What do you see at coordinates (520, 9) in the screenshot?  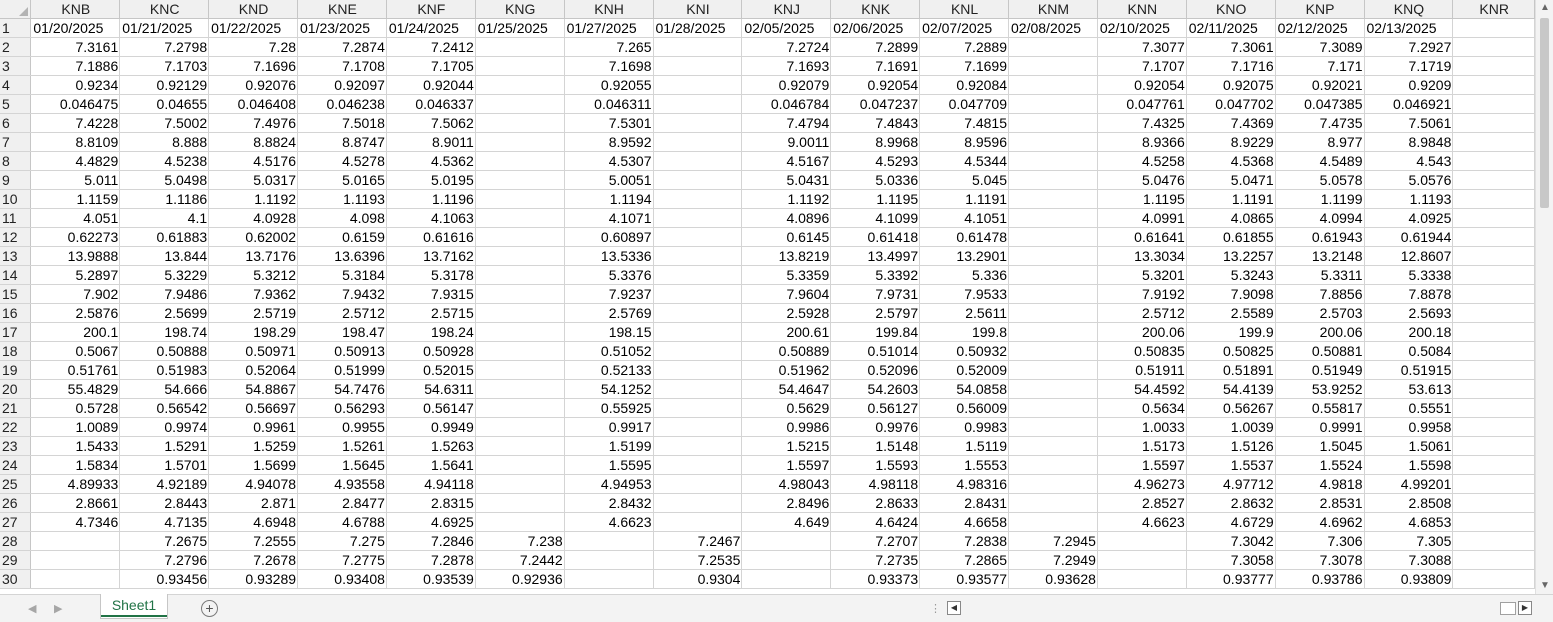 I see `column-header-kng: KNG` at bounding box center [520, 9].